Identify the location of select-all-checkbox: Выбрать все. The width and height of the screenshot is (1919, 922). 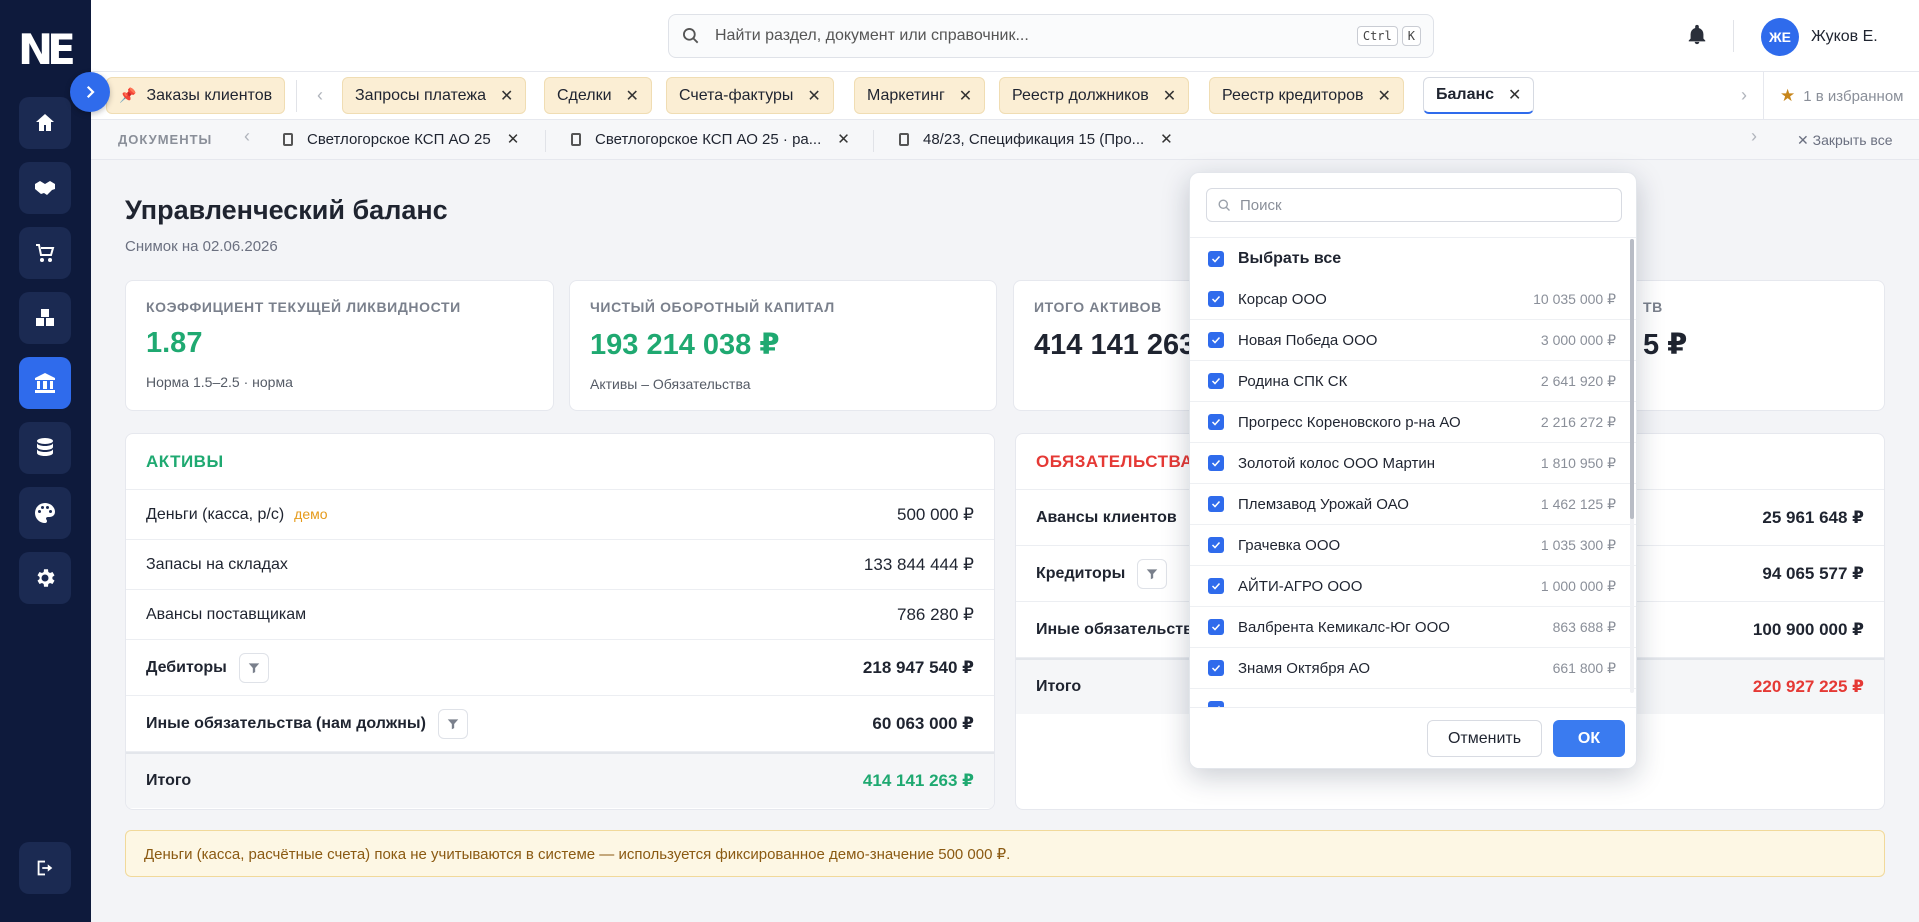
(1413, 258).